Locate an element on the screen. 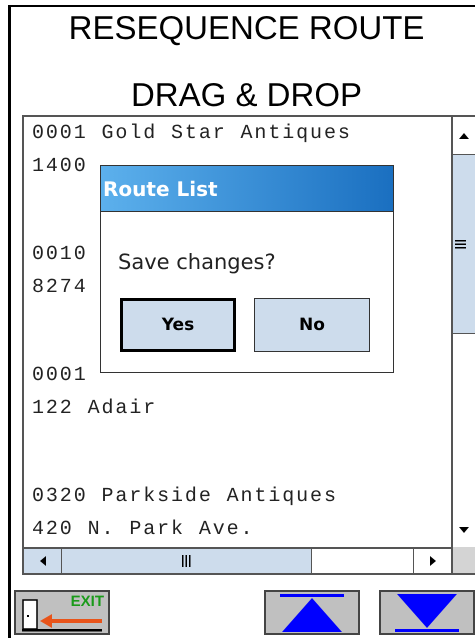 This screenshot has height=638, width=475. jump-to-top-button is located at coordinates (312, 612).